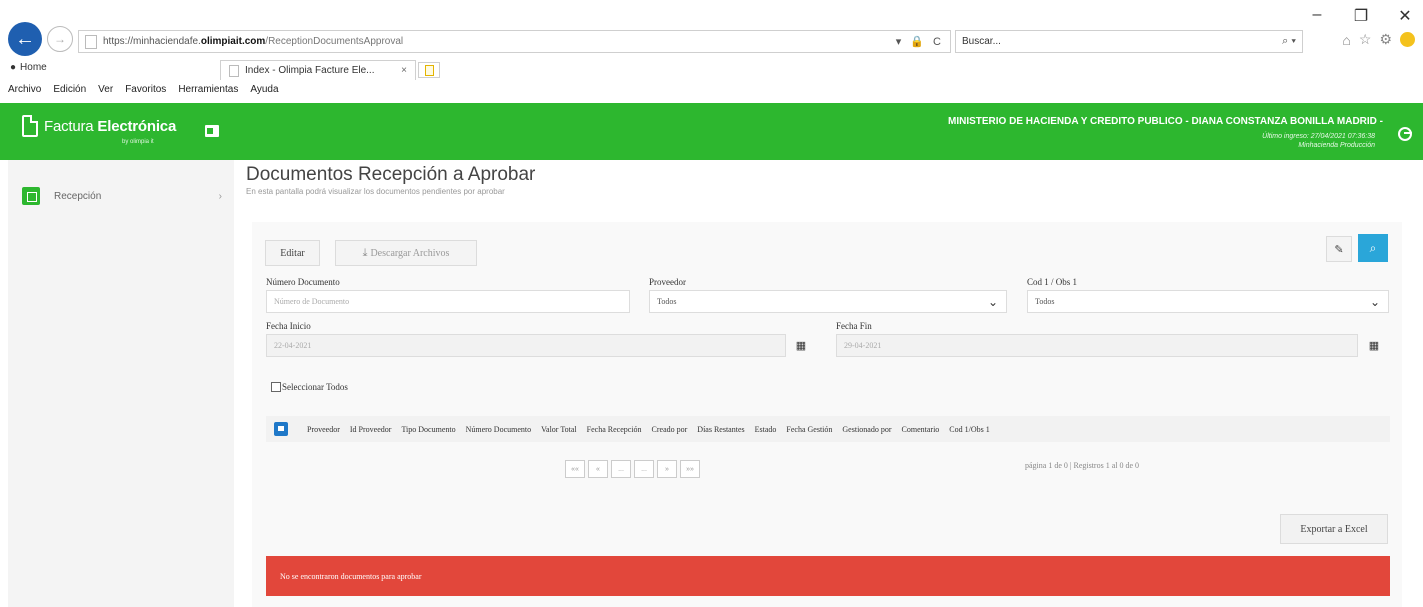 The image size is (1423, 607). I want to click on numero-documento-label: Número Documento, so click(303, 282).